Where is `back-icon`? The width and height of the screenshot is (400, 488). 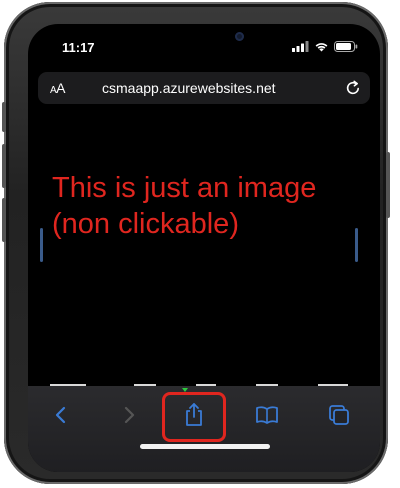 back-icon is located at coordinates (60, 415).